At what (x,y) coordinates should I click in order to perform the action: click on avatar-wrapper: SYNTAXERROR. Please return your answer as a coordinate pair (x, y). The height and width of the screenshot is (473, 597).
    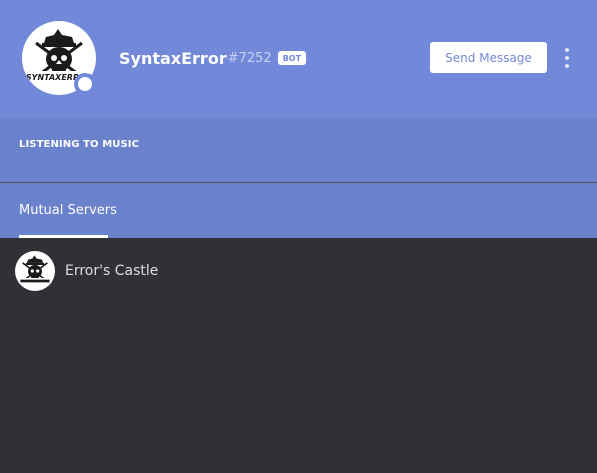
    Looking at the image, I should click on (59, 58).